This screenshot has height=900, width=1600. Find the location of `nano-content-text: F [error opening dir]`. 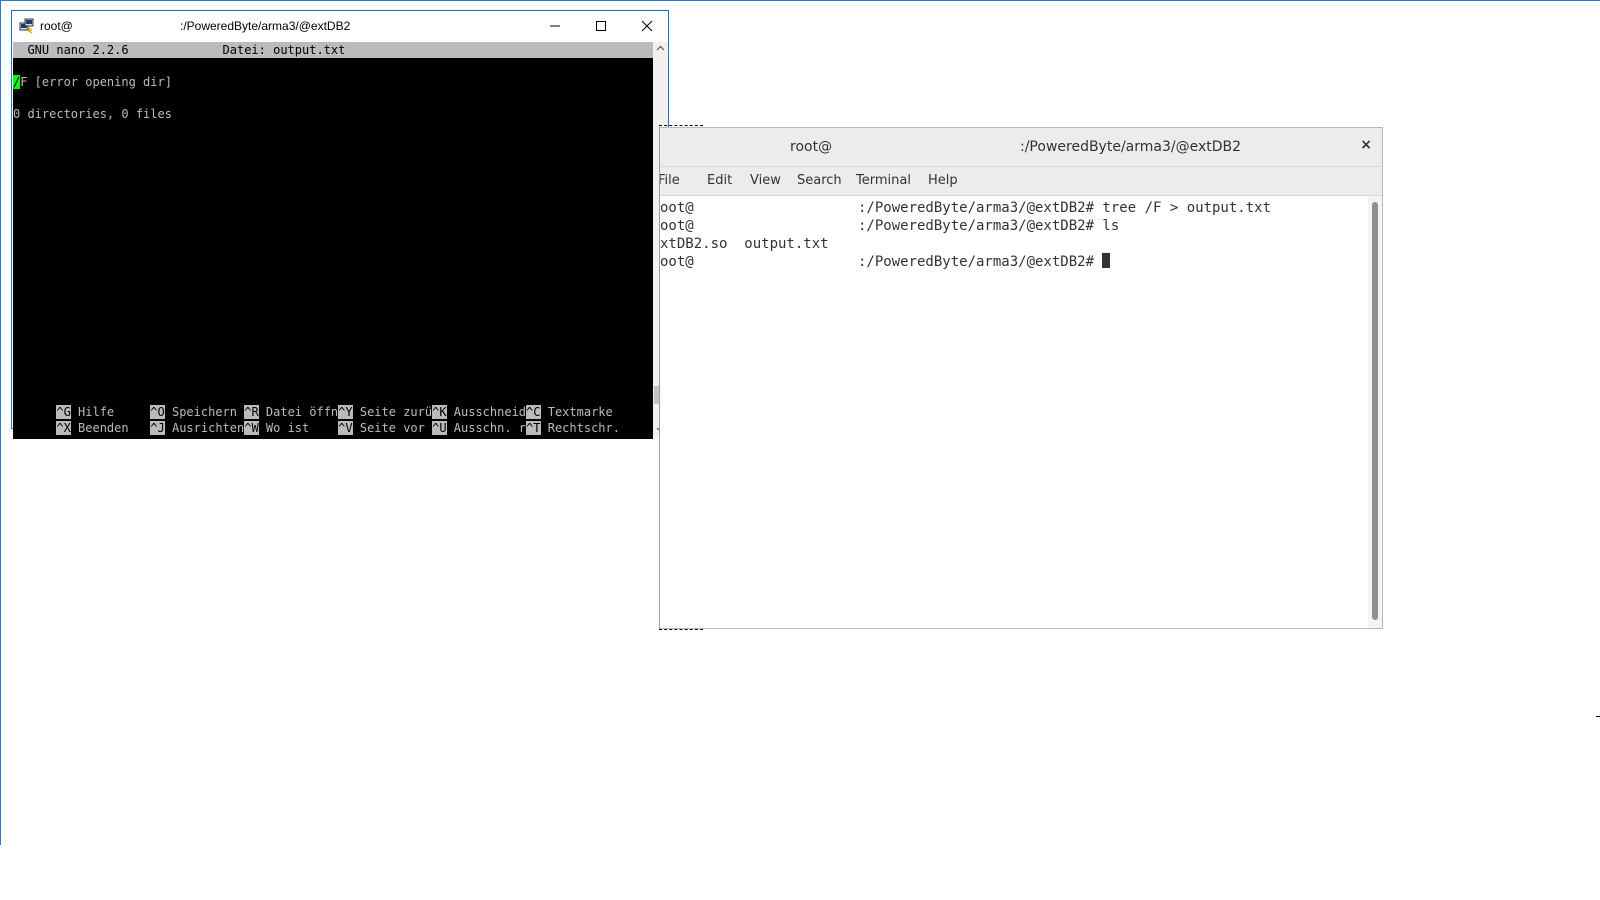

nano-content-text: F [error opening dir] is located at coordinates (96, 82).